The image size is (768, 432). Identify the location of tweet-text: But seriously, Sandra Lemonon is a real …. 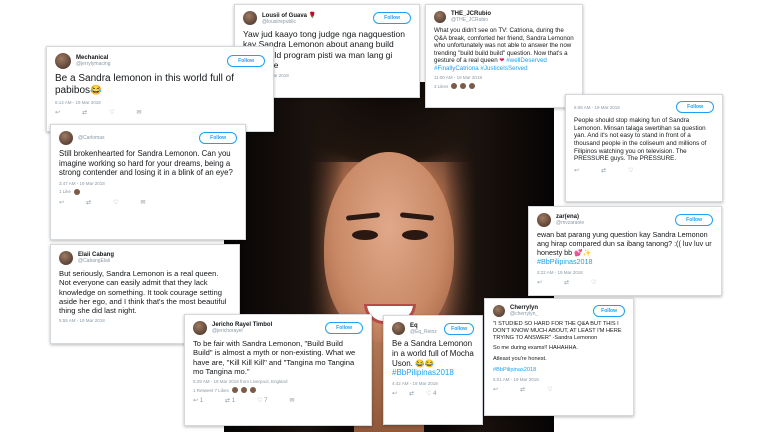
(143, 292).